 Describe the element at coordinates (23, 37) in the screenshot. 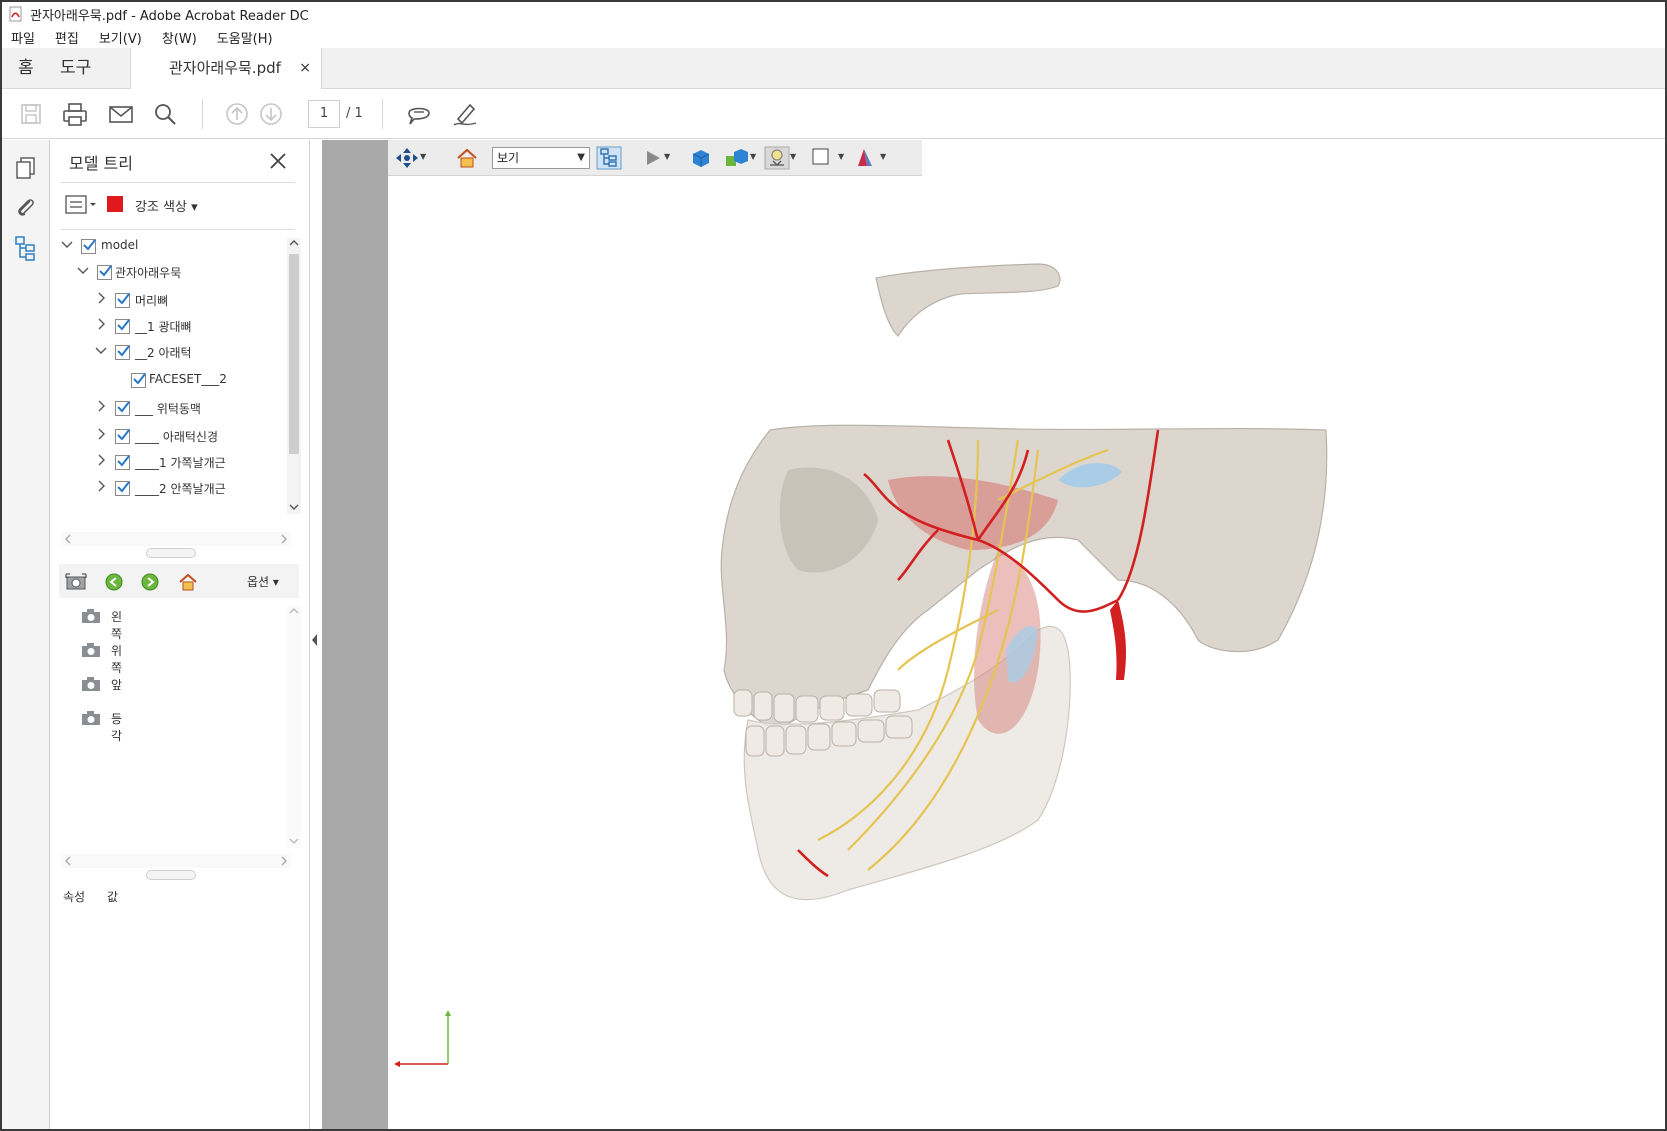

I see `menu-file: 파일` at that location.